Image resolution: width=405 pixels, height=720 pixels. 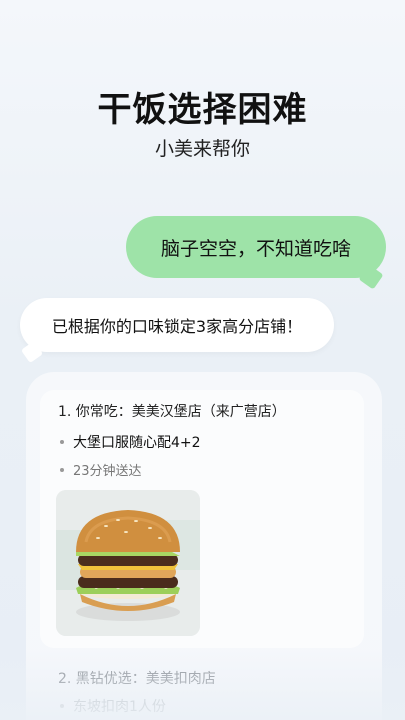 I want to click on assistant-message-text: 已根据你的口味锁定3家高分店铺！, so click(x=177, y=326).